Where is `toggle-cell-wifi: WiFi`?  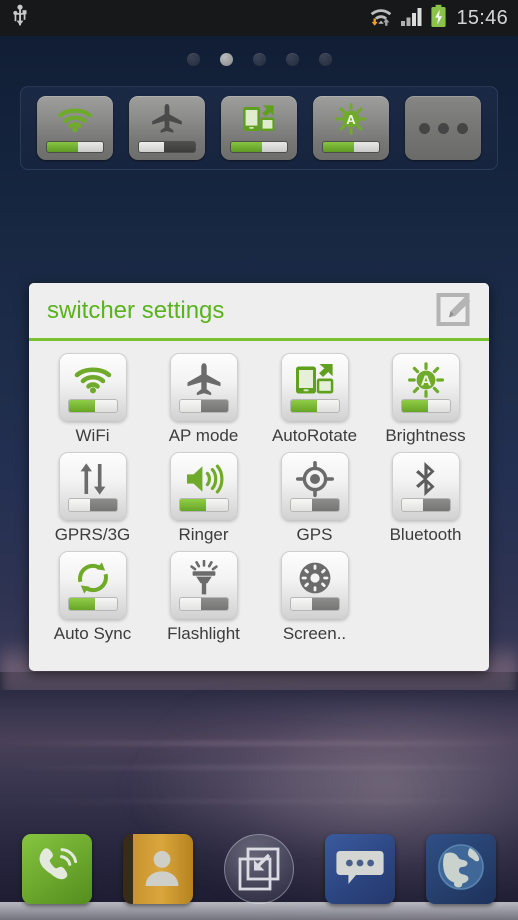
toggle-cell-wifi: WiFi is located at coordinates (92, 399).